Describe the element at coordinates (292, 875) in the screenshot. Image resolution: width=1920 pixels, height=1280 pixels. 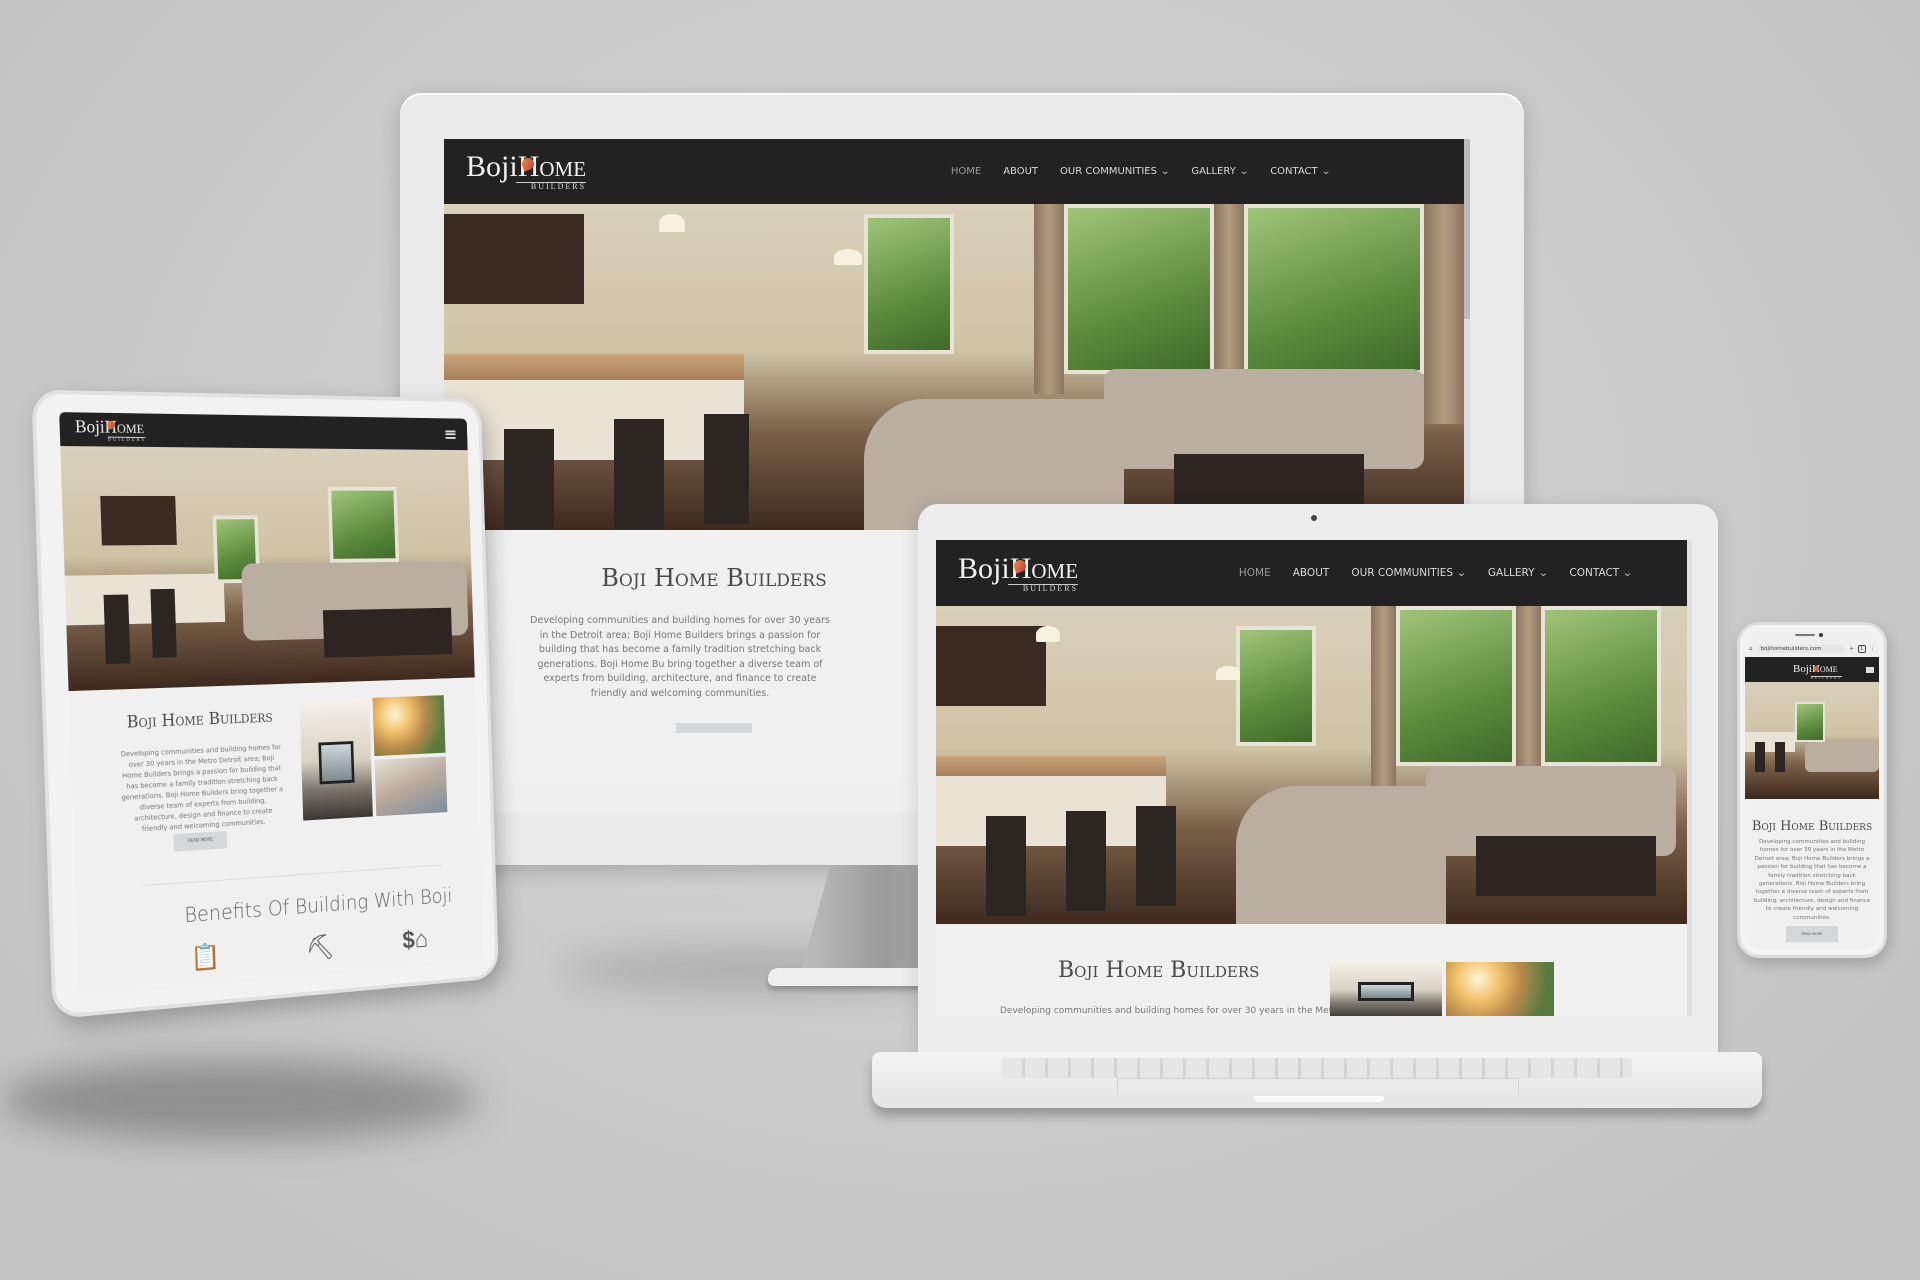
I see `section-divider` at that location.